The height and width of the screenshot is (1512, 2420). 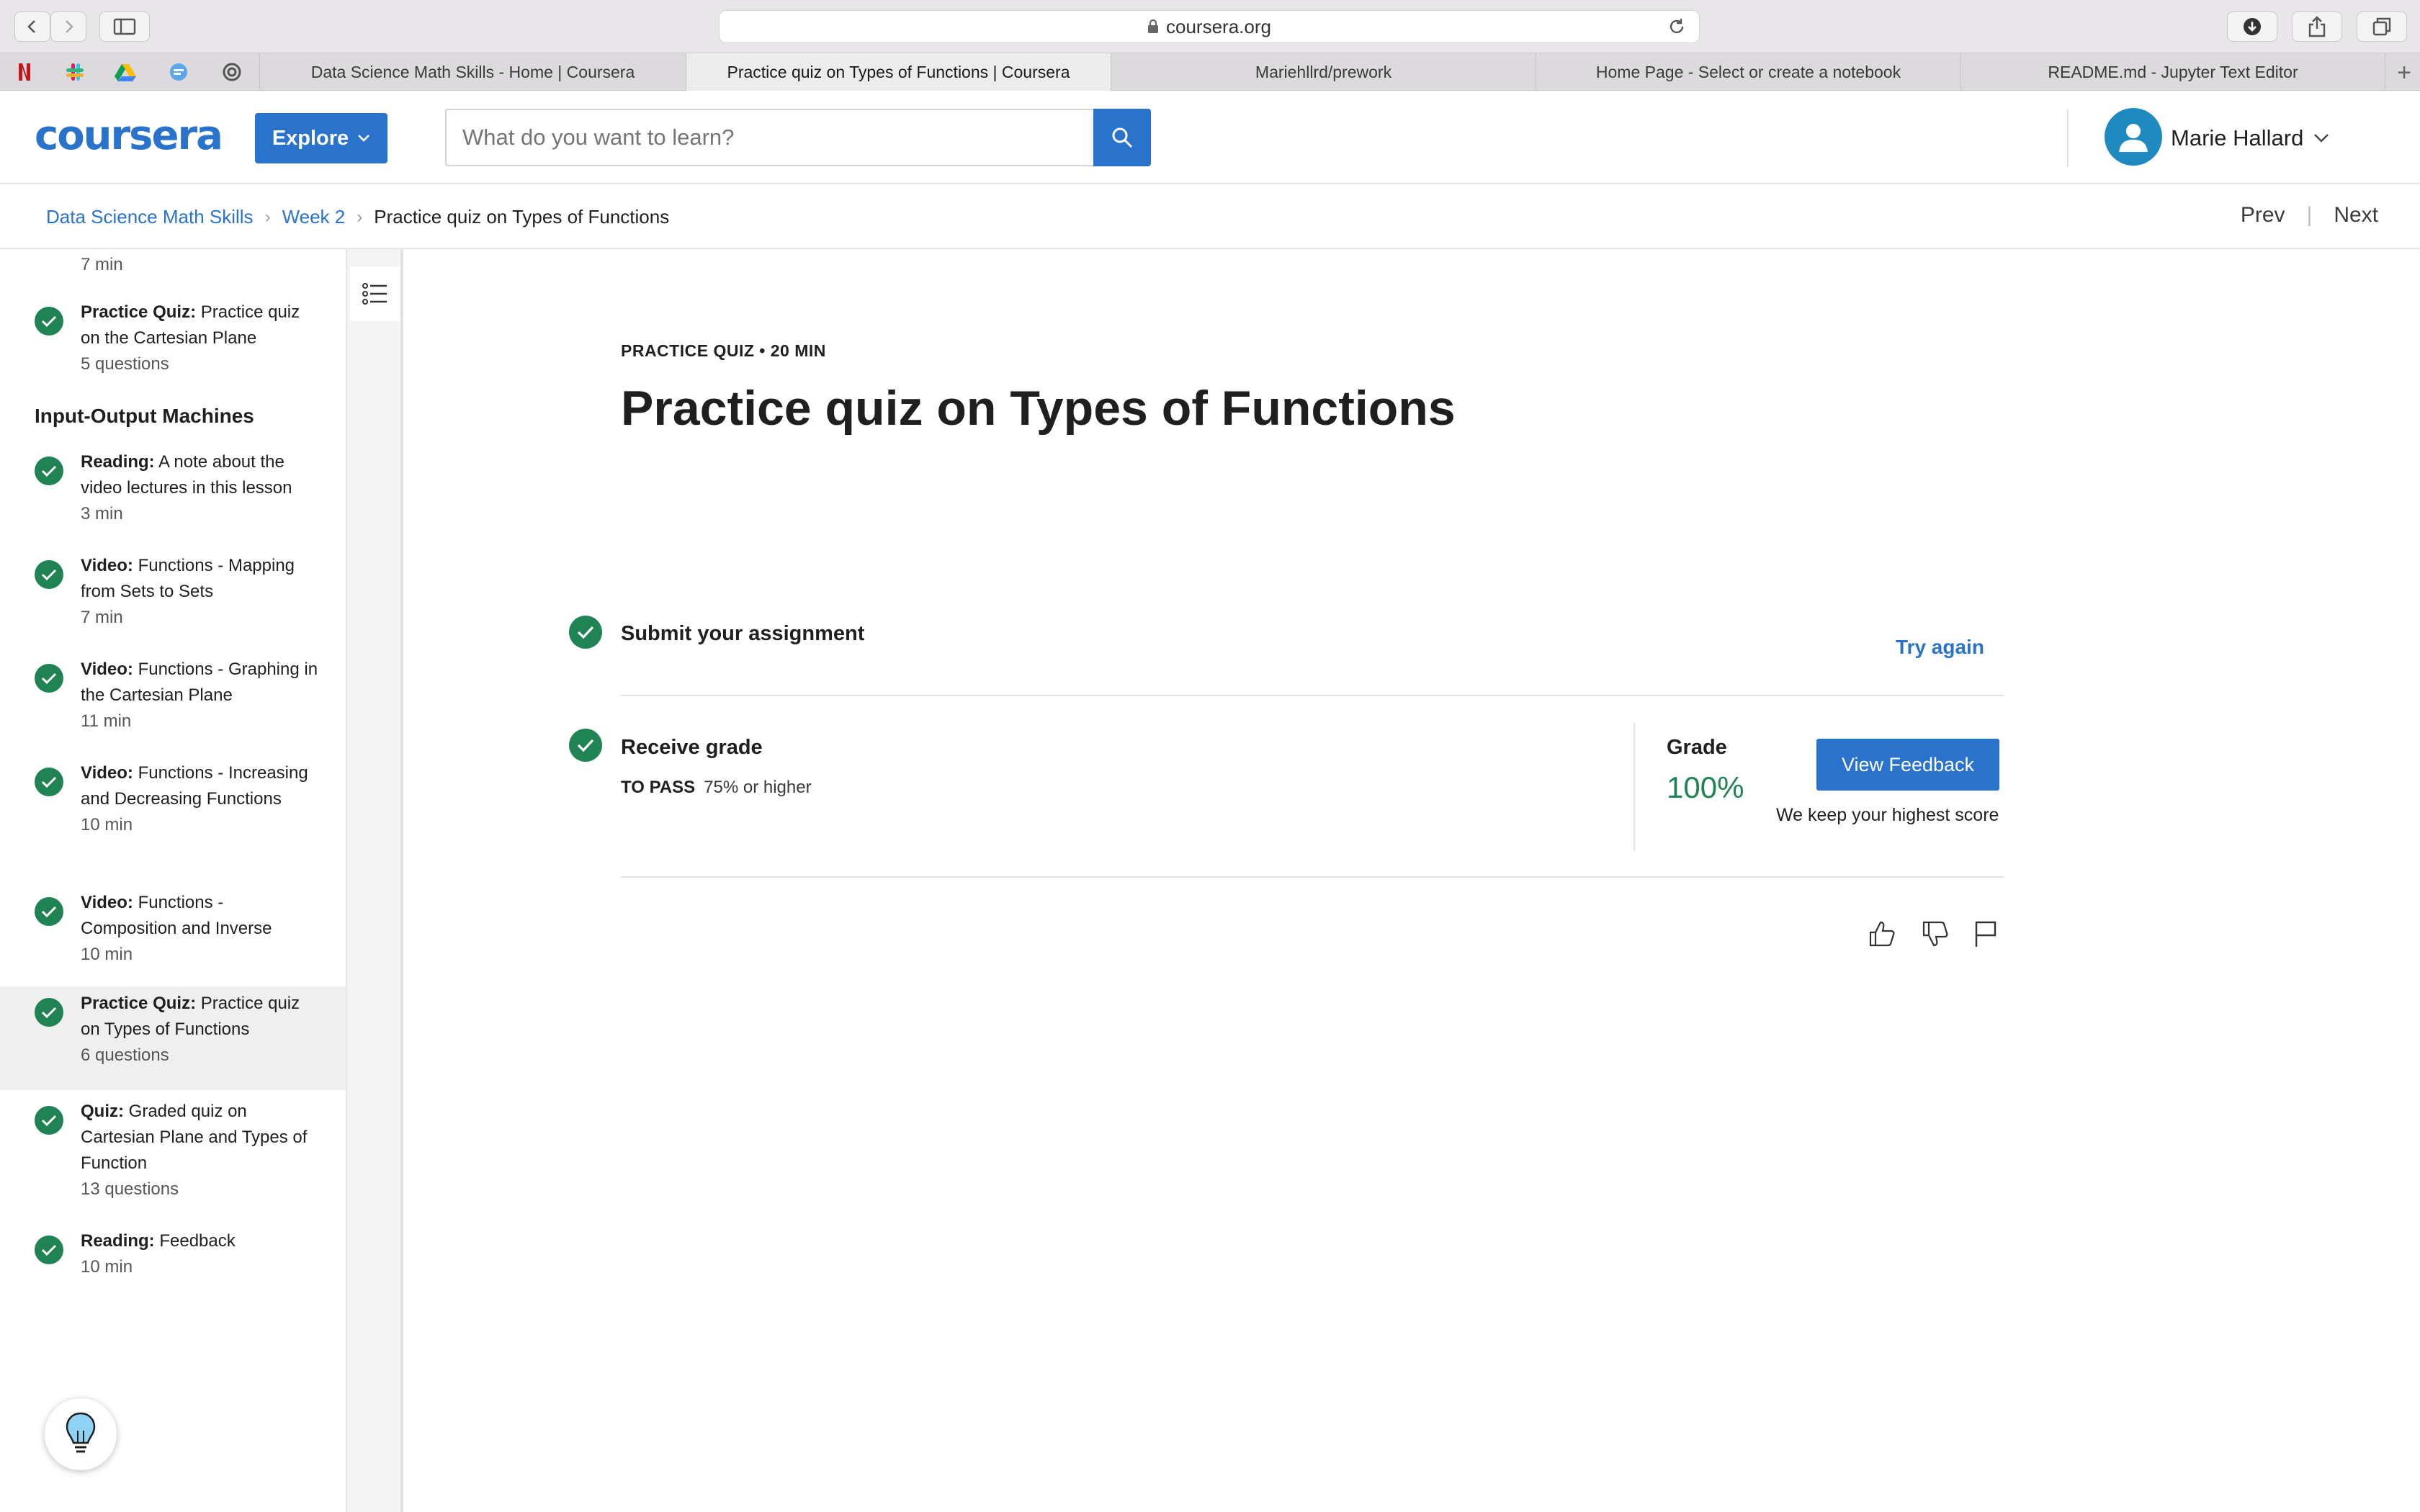 I want to click on item-type: Practice Quiz:, so click(x=139, y=1003).